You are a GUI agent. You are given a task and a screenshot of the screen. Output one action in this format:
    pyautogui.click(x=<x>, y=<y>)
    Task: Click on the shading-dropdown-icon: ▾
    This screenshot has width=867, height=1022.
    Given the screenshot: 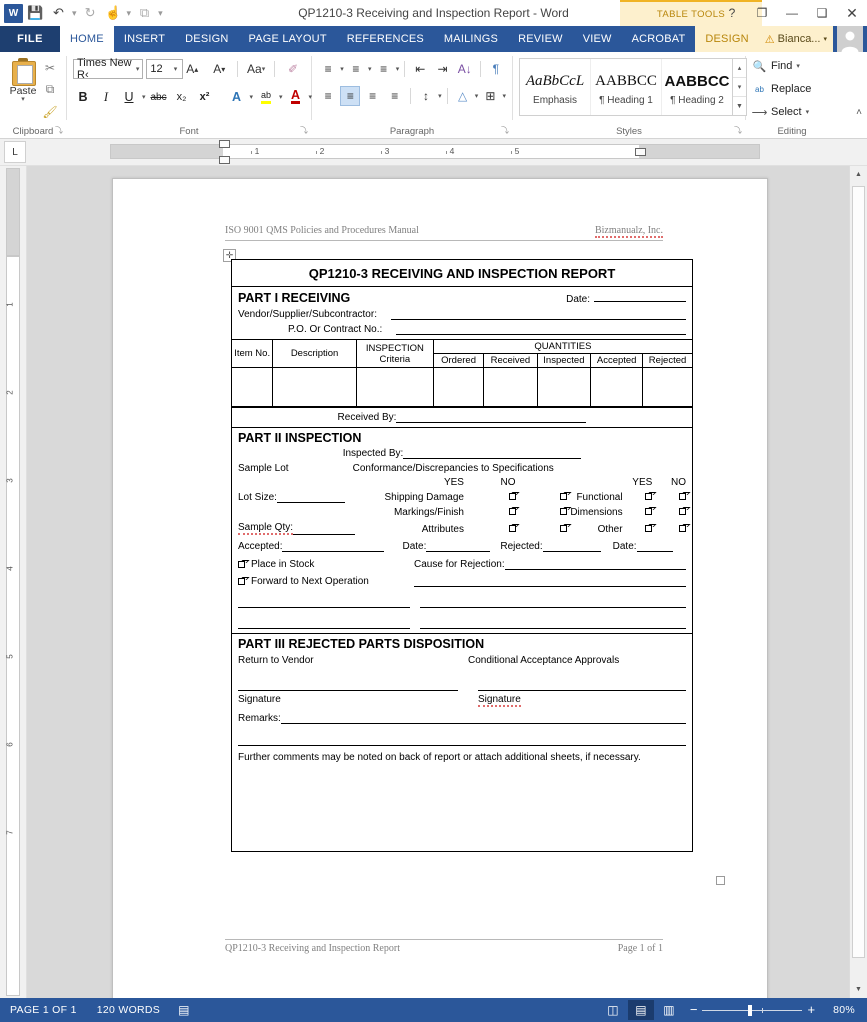 What is the action you would take?
    pyautogui.click(x=477, y=96)
    